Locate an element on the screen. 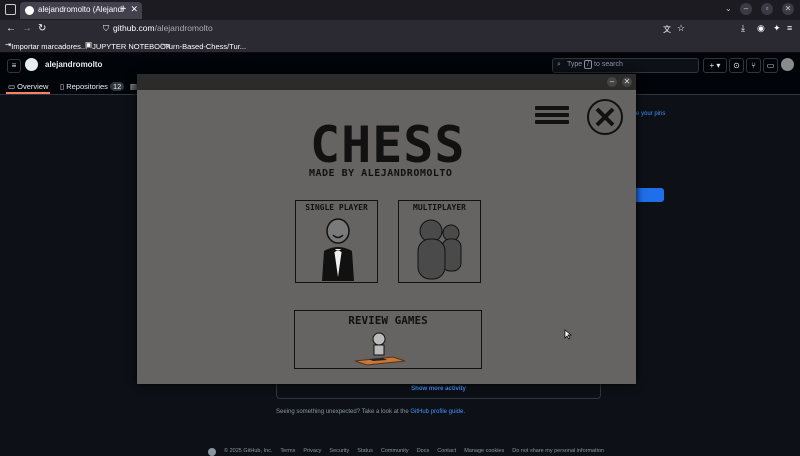  game-menu-icon is located at coordinates (552, 116).